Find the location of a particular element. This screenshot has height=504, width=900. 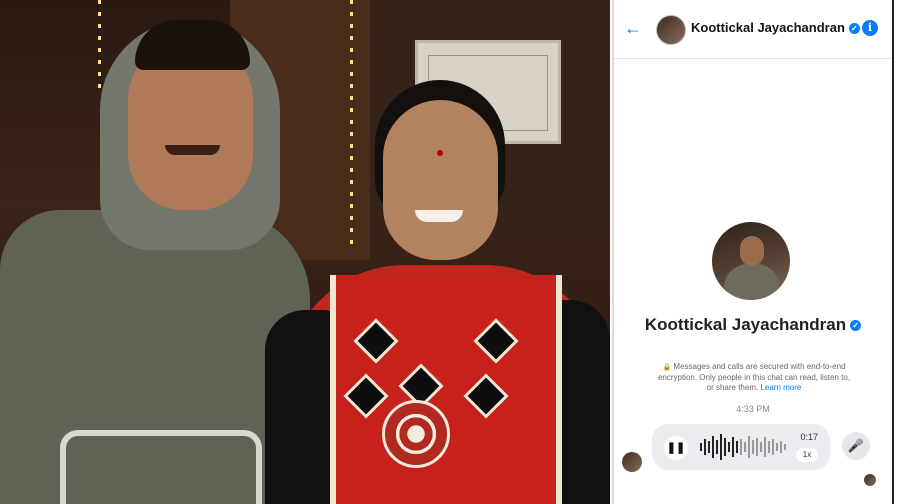

chat-header: ← Koottickal Jayachandran ✓ i is located at coordinates (753, 29).